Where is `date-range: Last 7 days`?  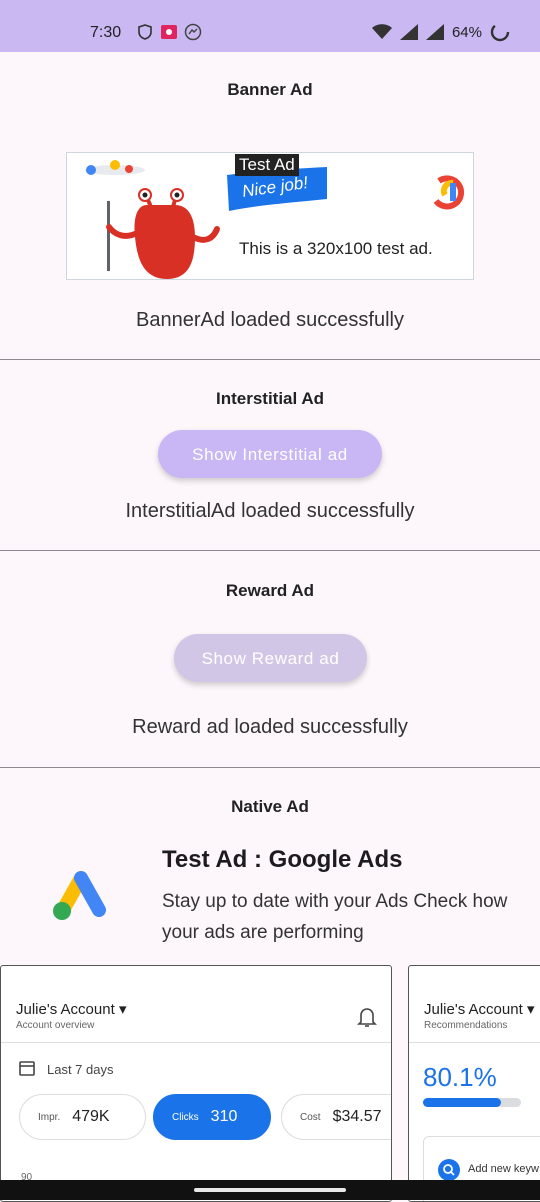 date-range: Last 7 days is located at coordinates (80, 1069).